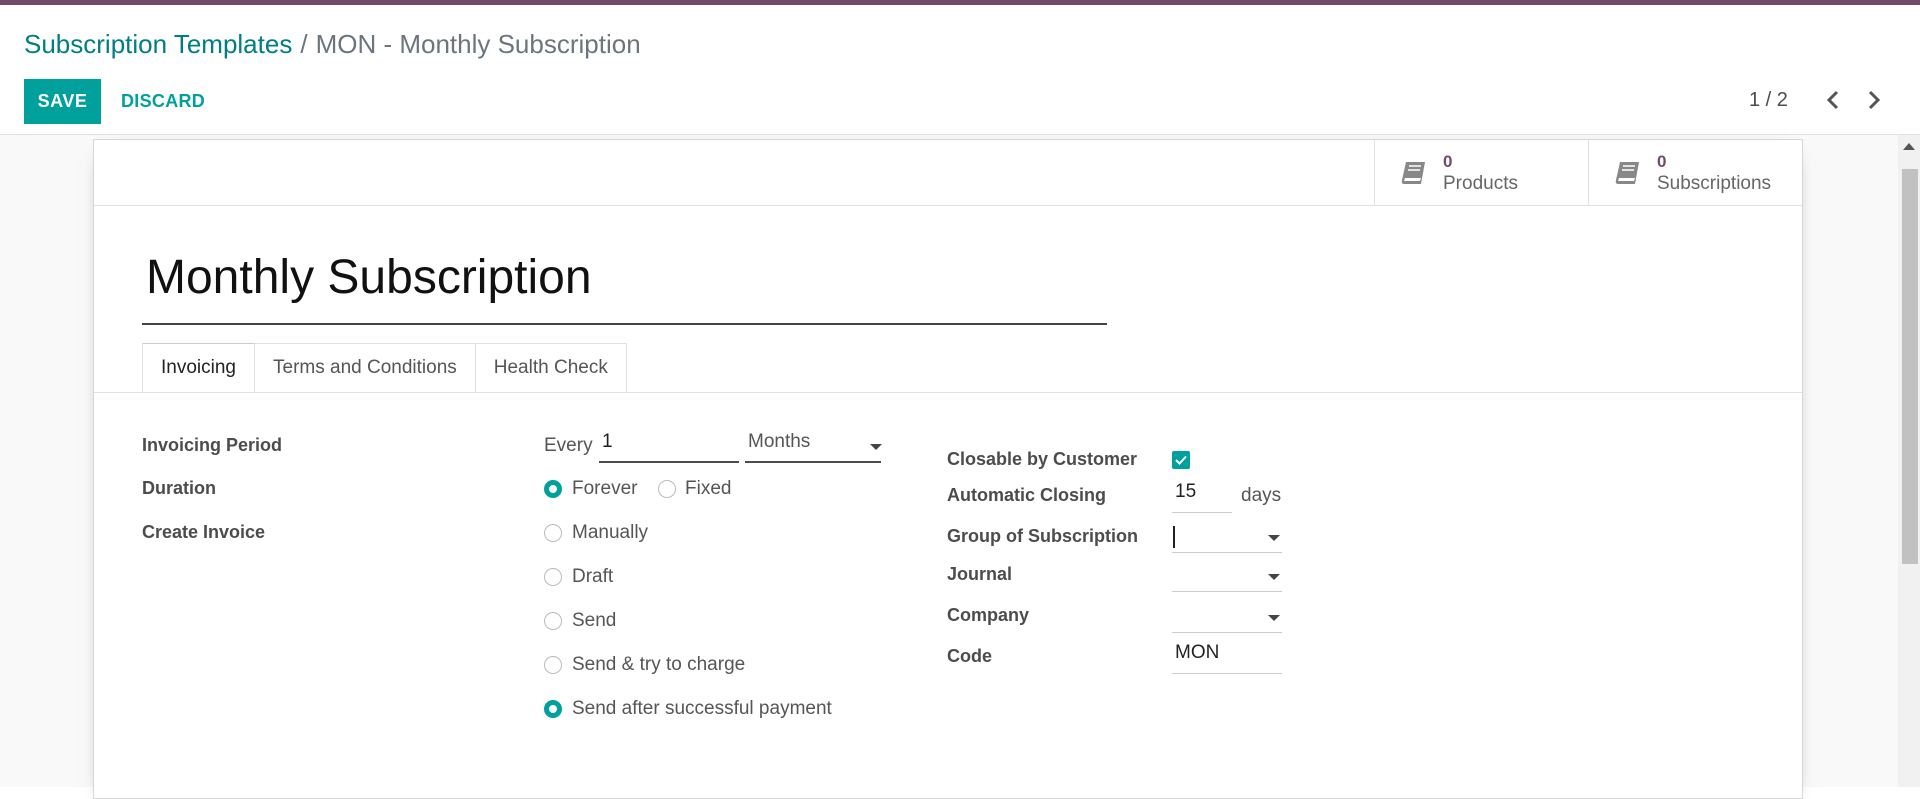 The height and width of the screenshot is (799, 1920). What do you see at coordinates (158, 44) in the screenshot?
I see `breadcrumb-parent-link: Subscription Templates` at bounding box center [158, 44].